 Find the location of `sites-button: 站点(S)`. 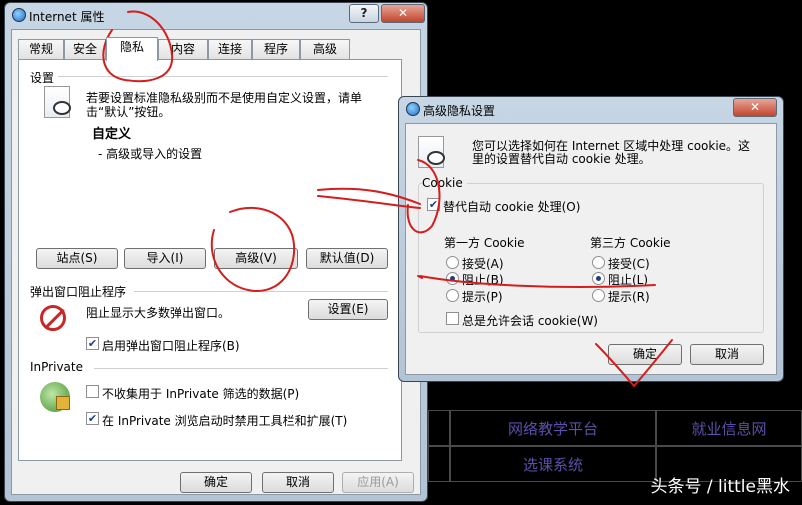

sites-button: 站点(S) is located at coordinates (77, 258).